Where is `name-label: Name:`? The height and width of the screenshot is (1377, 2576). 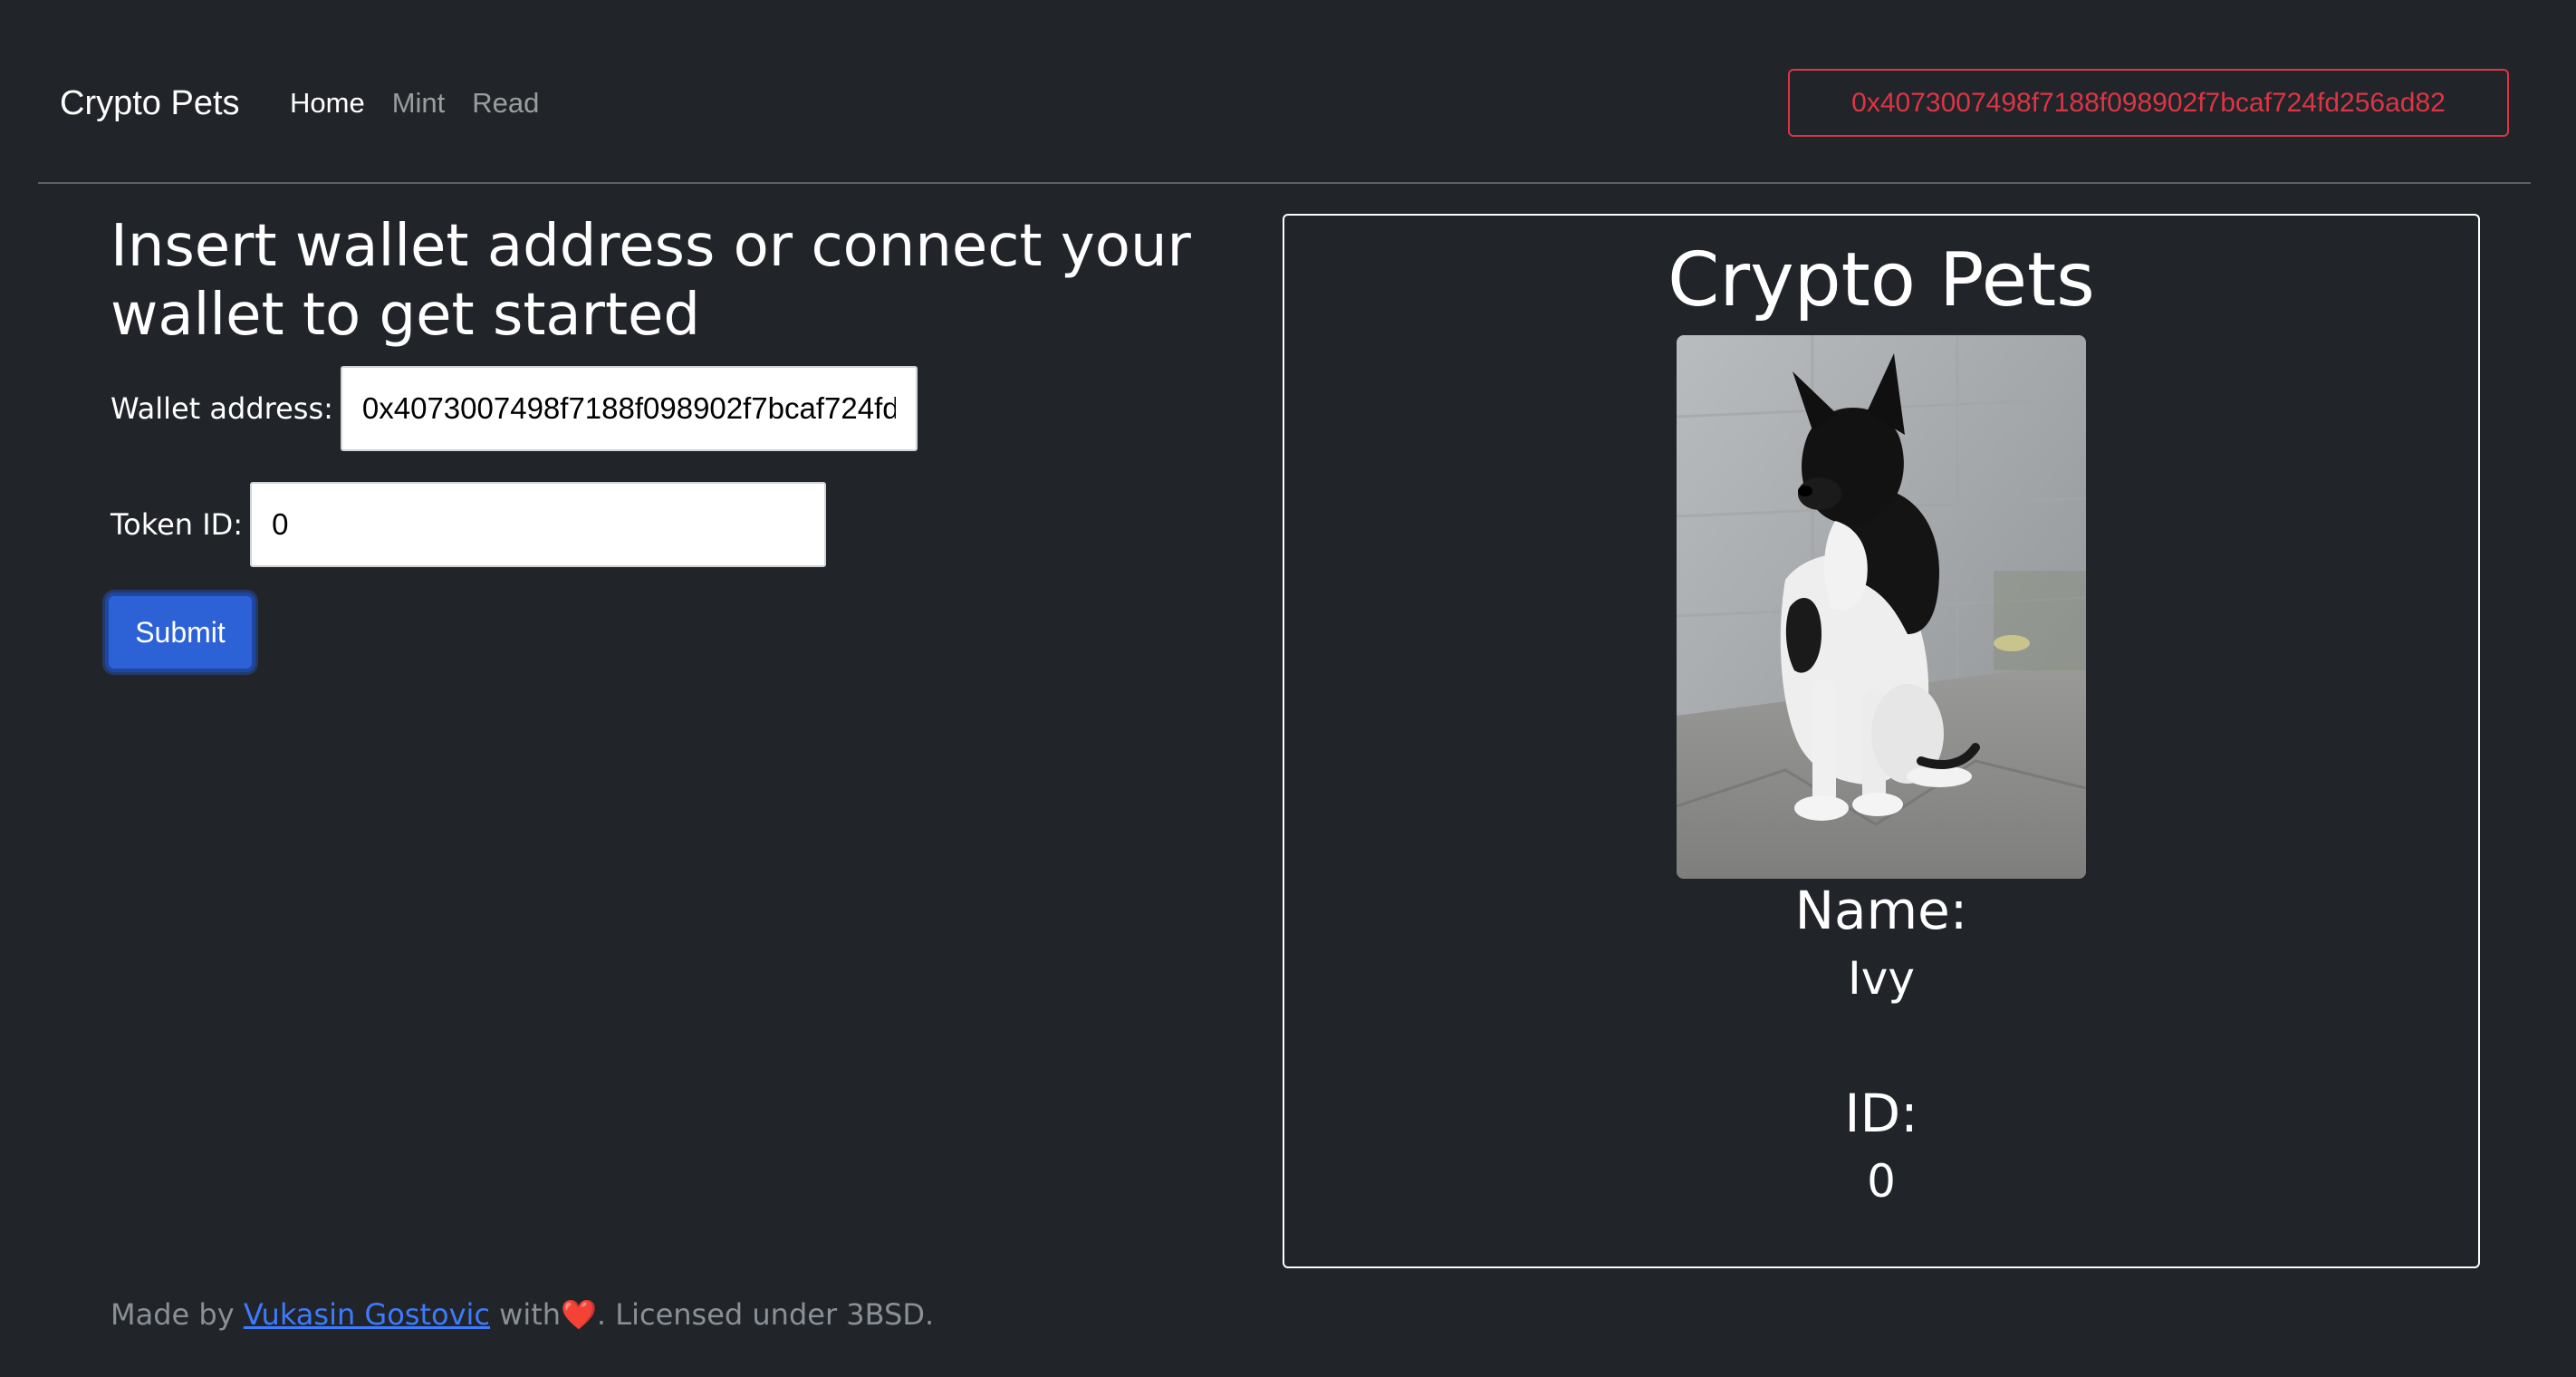
name-label: Name: is located at coordinates (1881, 910).